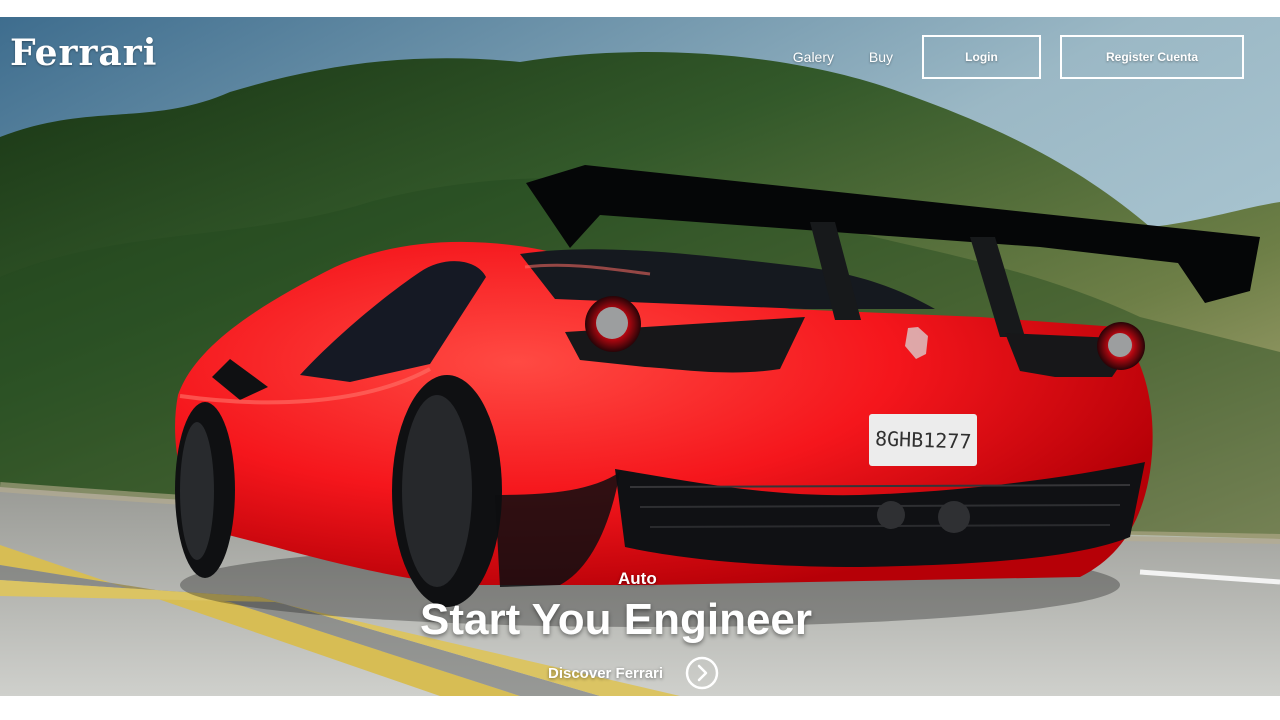 The image size is (1280, 720). What do you see at coordinates (881, 57) in the screenshot?
I see `nav-link-buy: Buy` at bounding box center [881, 57].